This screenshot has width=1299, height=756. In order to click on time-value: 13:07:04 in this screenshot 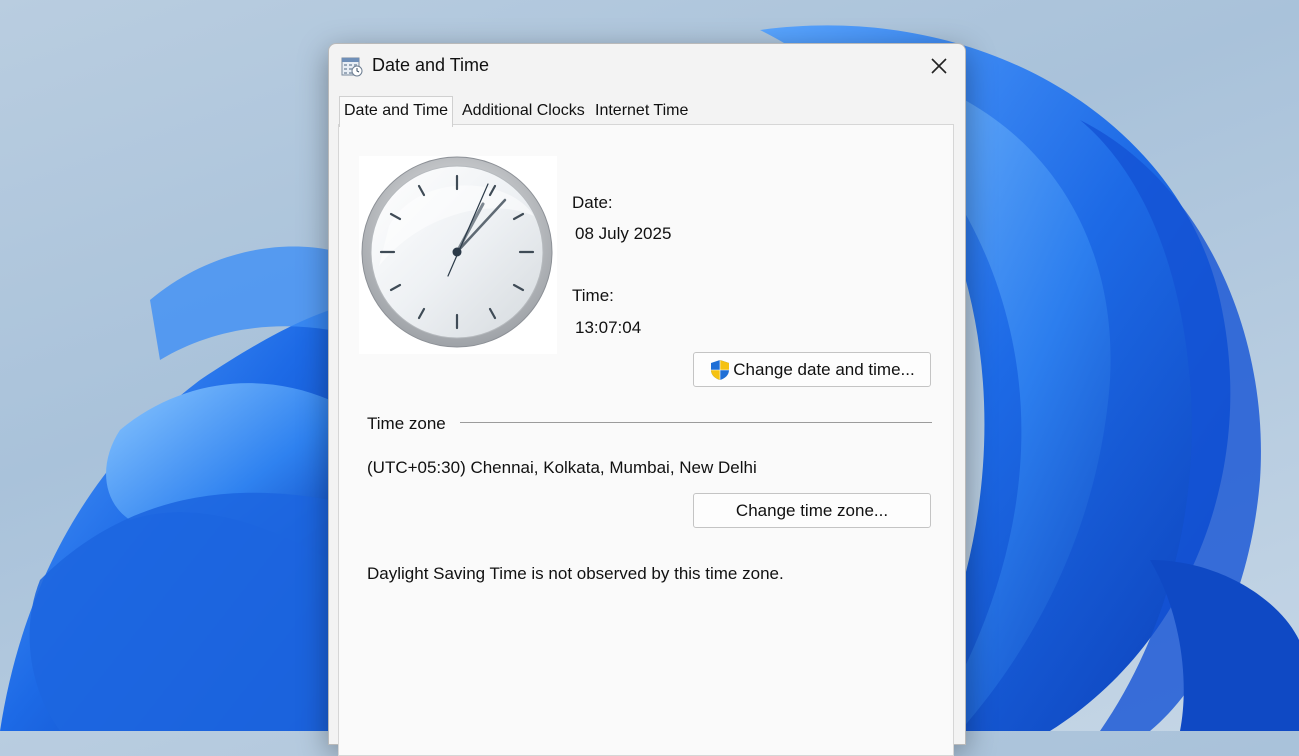, I will do `click(608, 327)`.